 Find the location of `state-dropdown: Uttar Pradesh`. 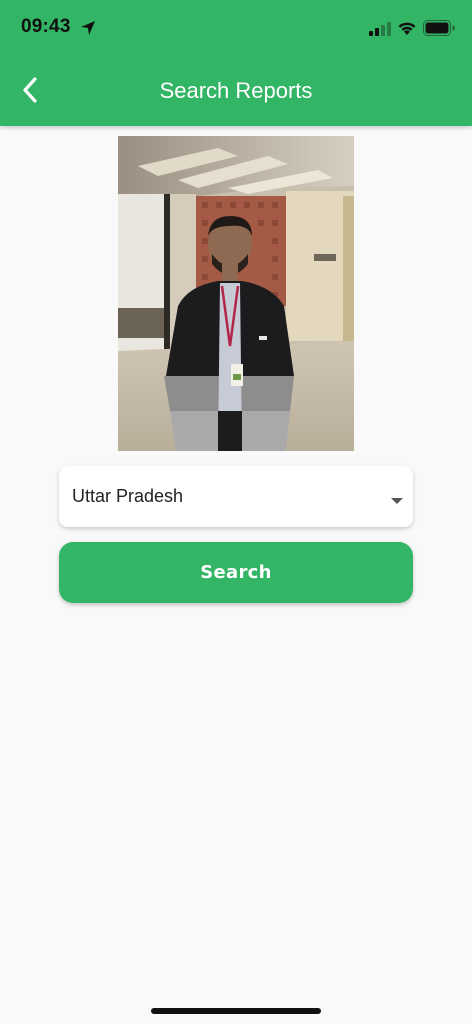

state-dropdown: Uttar Pradesh is located at coordinates (236, 496).